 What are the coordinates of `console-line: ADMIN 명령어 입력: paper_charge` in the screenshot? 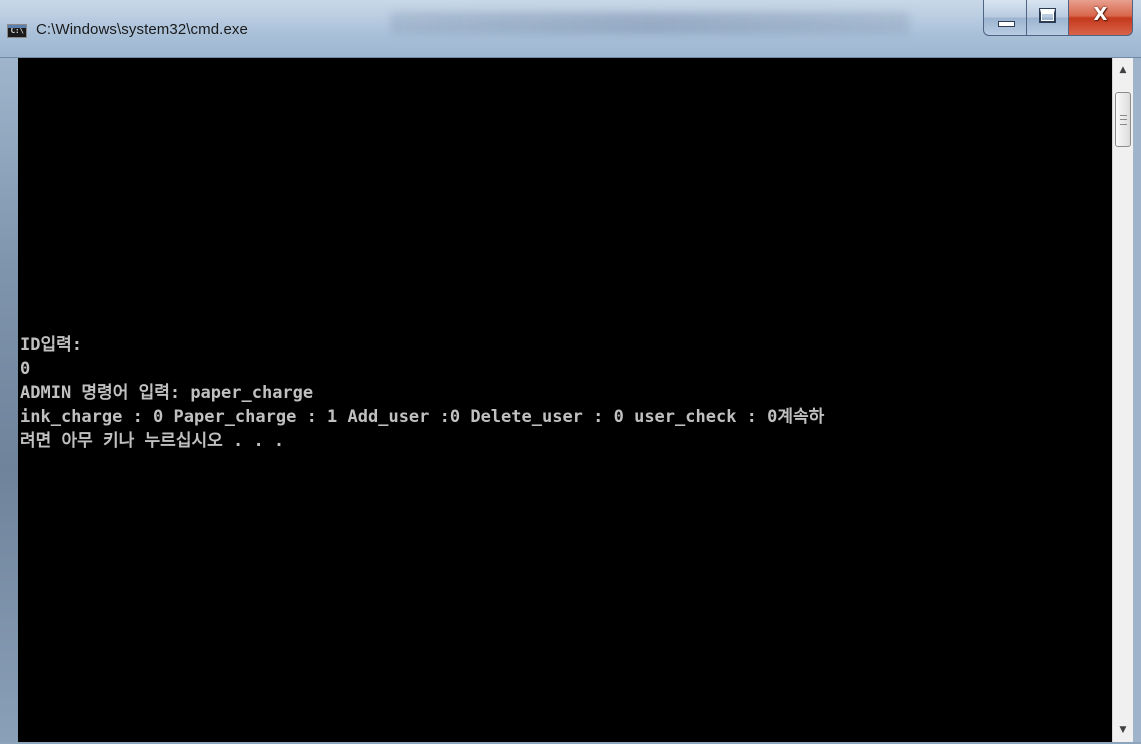 It's located at (167, 393).